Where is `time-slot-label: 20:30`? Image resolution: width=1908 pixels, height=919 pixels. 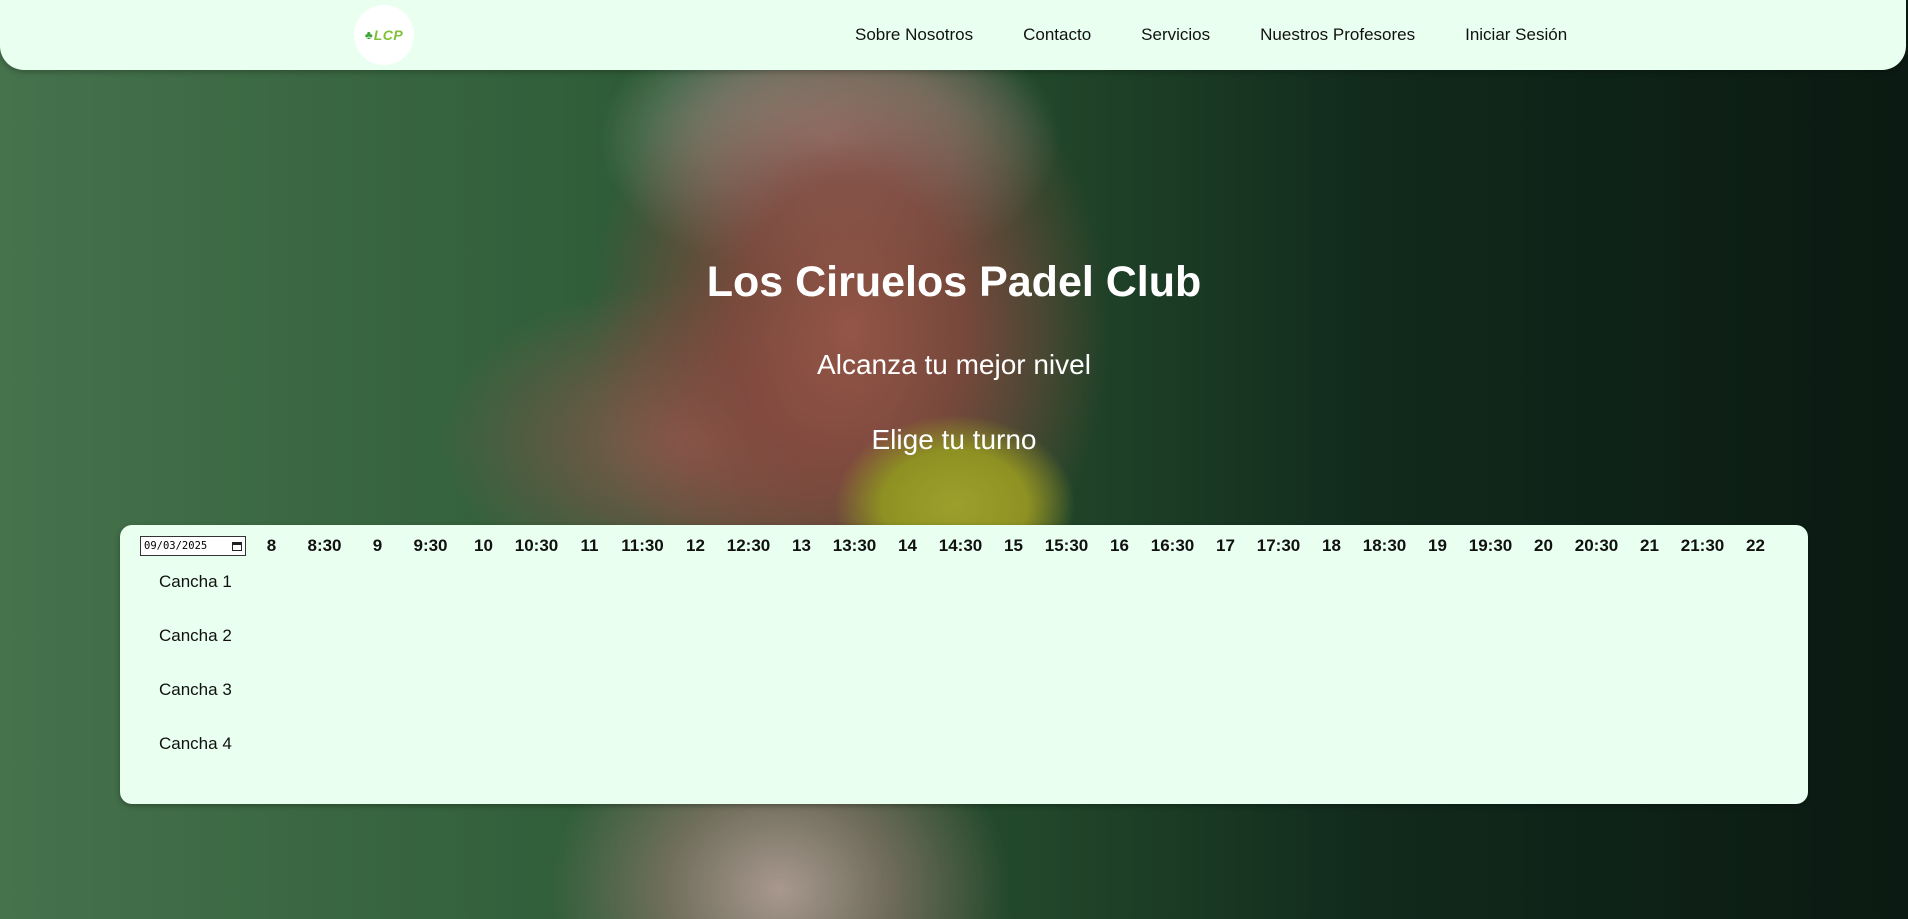 time-slot-label: 20:30 is located at coordinates (1596, 545).